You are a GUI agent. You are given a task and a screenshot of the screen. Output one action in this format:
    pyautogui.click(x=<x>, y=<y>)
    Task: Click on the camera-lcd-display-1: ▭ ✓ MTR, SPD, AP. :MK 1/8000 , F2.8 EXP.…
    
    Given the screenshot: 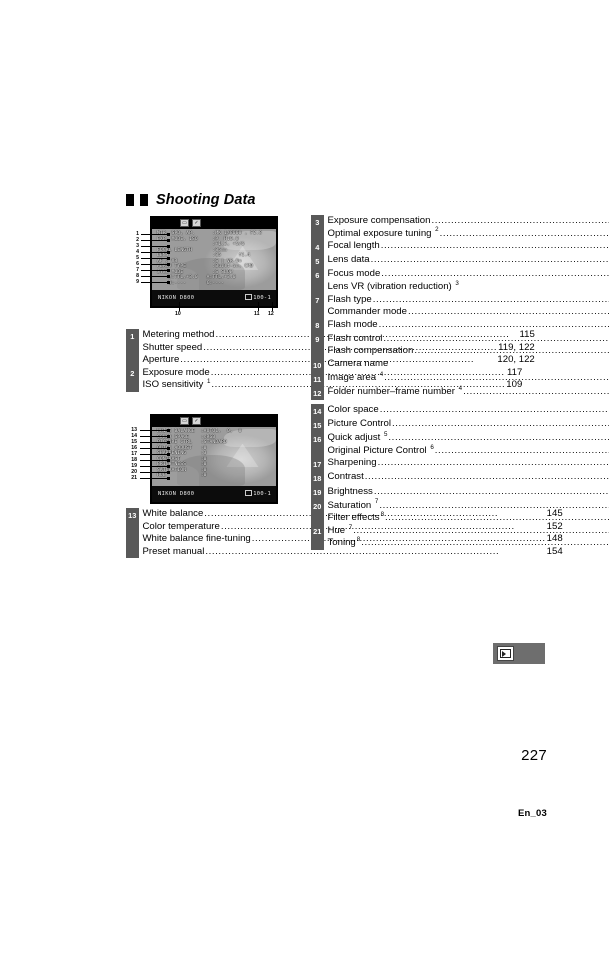 What is the action you would take?
    pyautogui.click(x=214, y=262)
    